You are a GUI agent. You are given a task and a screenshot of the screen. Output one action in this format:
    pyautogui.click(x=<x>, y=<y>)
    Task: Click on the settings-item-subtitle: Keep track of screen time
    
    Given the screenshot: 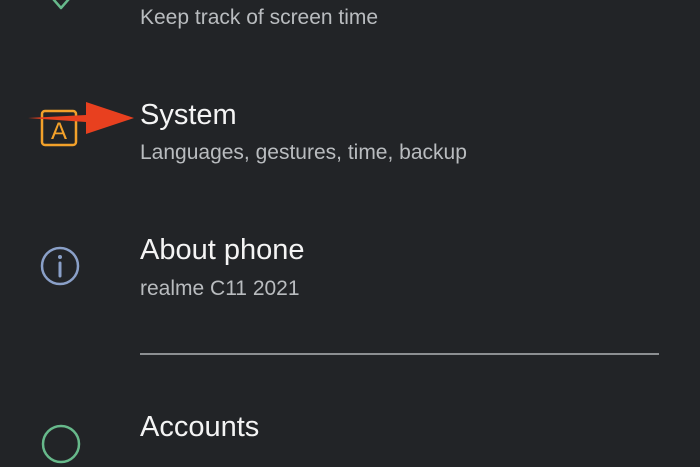 What is the action you would take?
    pyautogui.click(x=259, y=17)
    